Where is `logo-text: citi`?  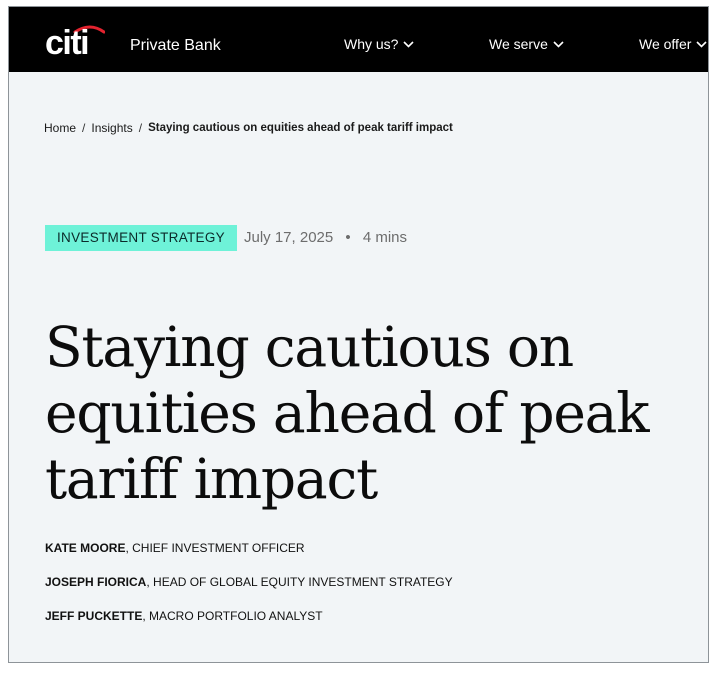 logo-text: citi is located at coordinates (66, 41).